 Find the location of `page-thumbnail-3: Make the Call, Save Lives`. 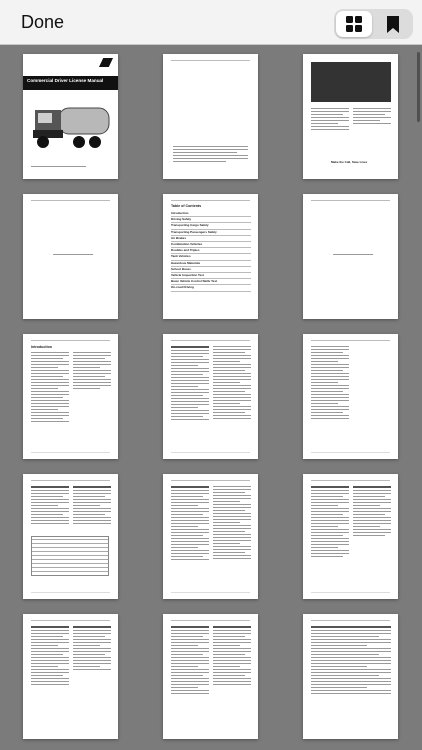

page-thumbnail-3: Make the Call, Save Lives is located at coordinates (350, 116).